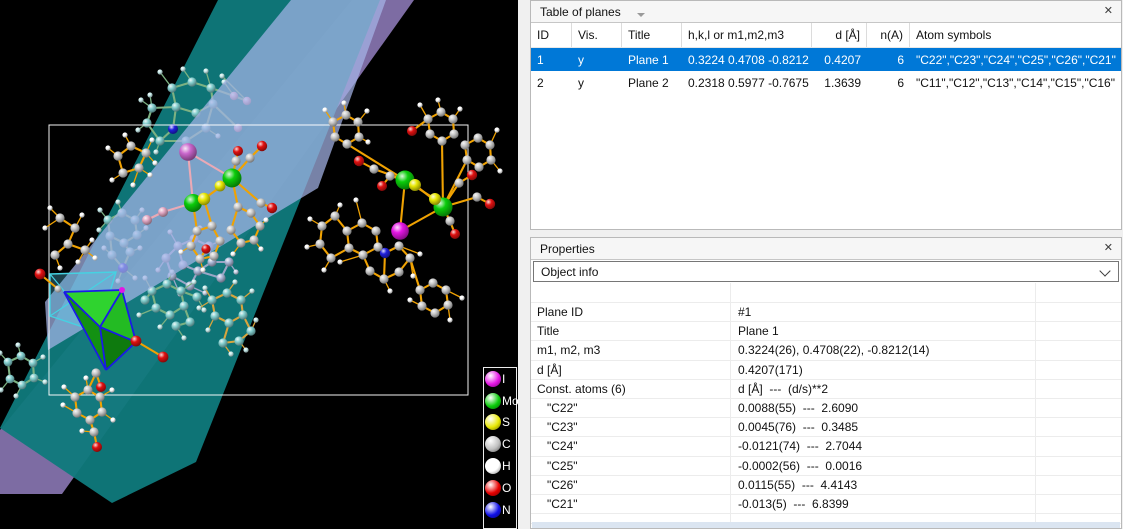  What do you see at coordinates (540, 59) in the screenshot?
I see `cell-id: 1` at bounding box center [540, 59].